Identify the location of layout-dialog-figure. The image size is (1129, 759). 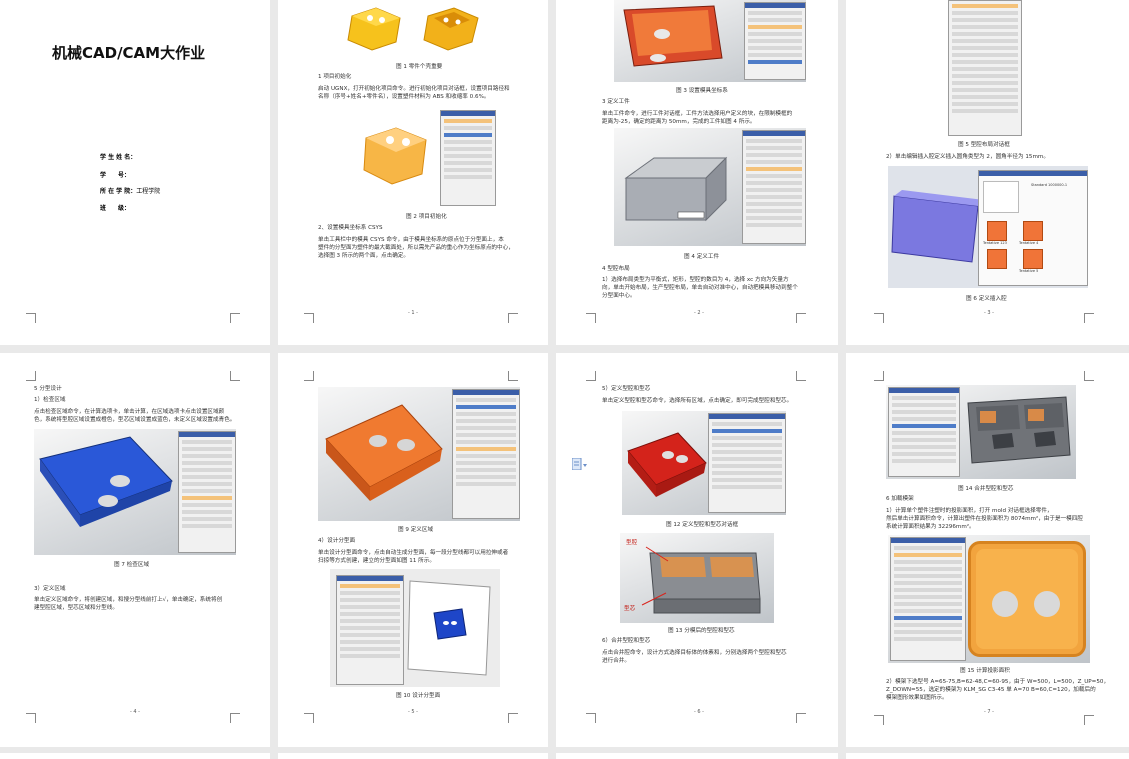
(985, 68).